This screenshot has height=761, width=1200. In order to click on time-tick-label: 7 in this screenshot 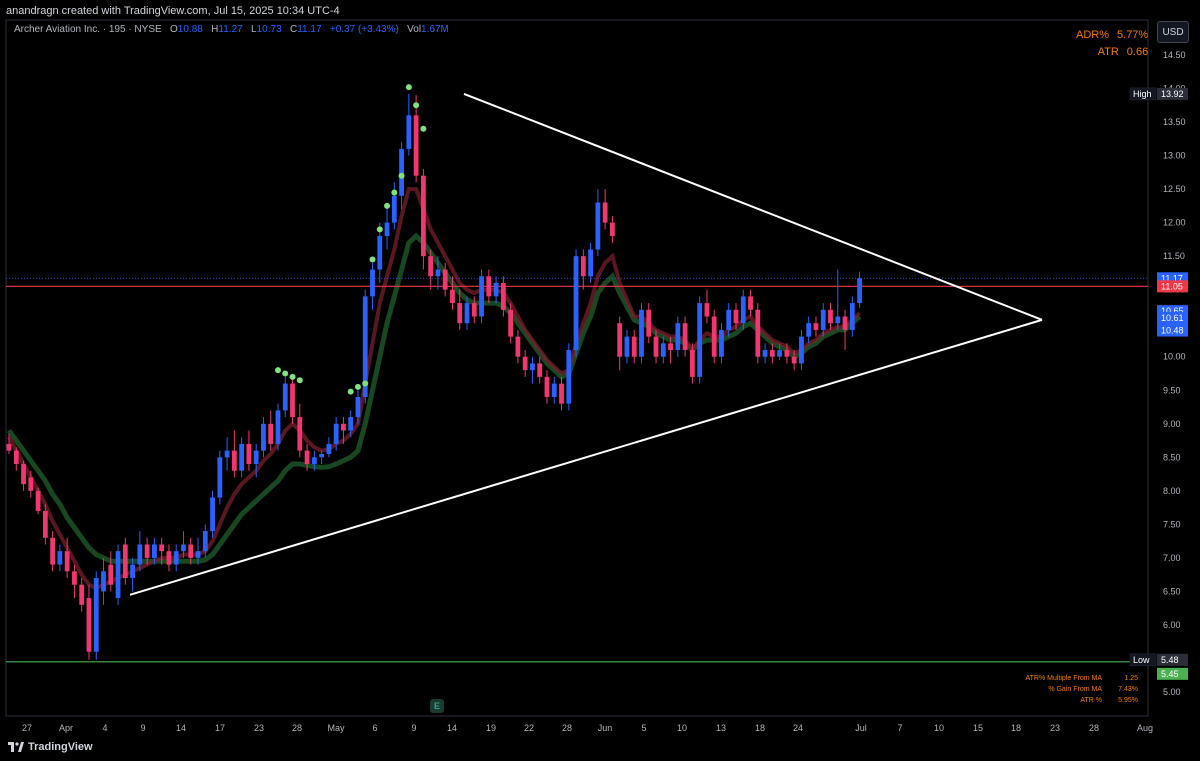, I will do `click(899, 728)`.